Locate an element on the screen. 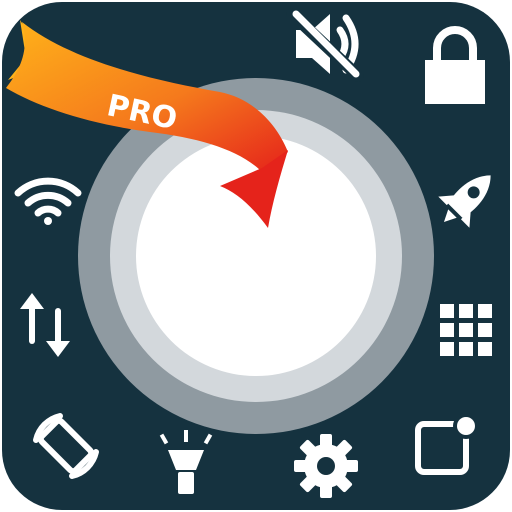 The image size is (512, 512). gear-icon is located at coordinates (326, 466).